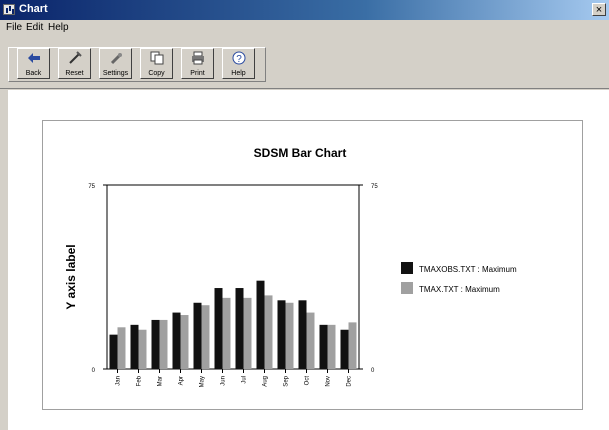  Describe the element at coordinates (266, 381) in the screenshot. I see `x-tick-label: Aug` at that location.